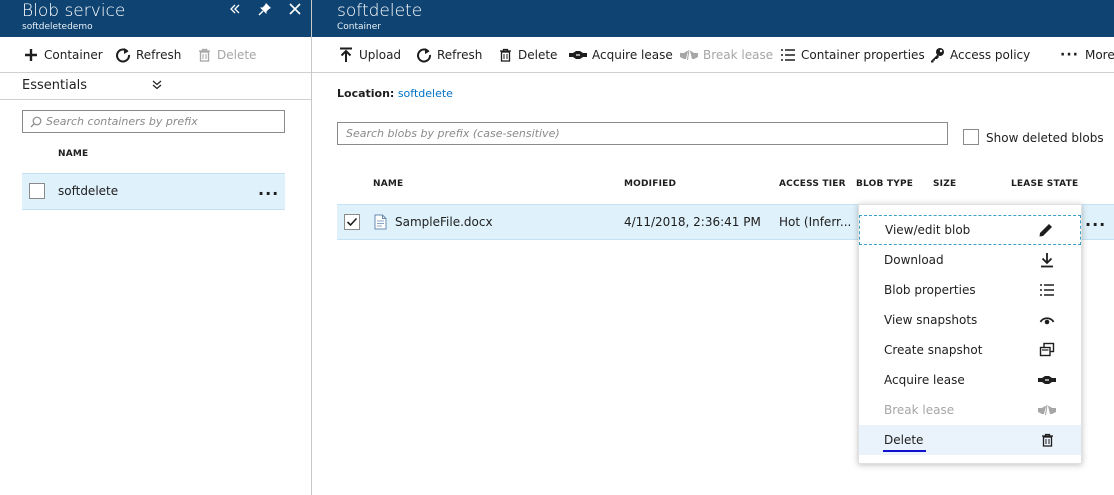 This screenshot has width=1114, height=495. I want to click on menu-view-snapshots: View snapshots, so click(970, 320).